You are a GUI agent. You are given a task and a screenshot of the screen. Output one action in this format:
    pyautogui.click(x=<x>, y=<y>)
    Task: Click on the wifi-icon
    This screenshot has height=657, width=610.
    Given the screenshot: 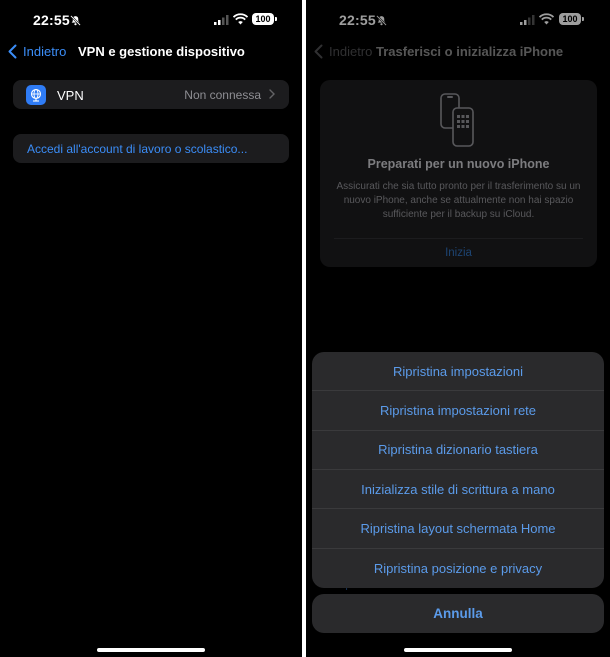 What is the action you would take?
    pyautogui.click(x=240, y=19)
    